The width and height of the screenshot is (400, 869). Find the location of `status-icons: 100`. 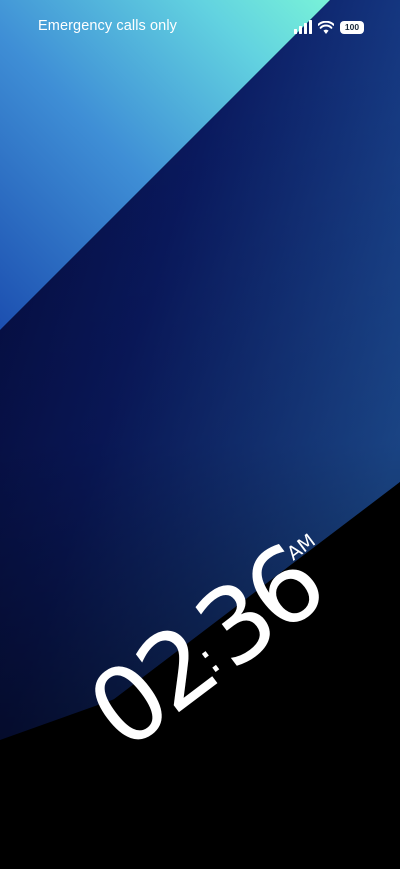

status-icons: 100 is located at coordinates (329, 27).